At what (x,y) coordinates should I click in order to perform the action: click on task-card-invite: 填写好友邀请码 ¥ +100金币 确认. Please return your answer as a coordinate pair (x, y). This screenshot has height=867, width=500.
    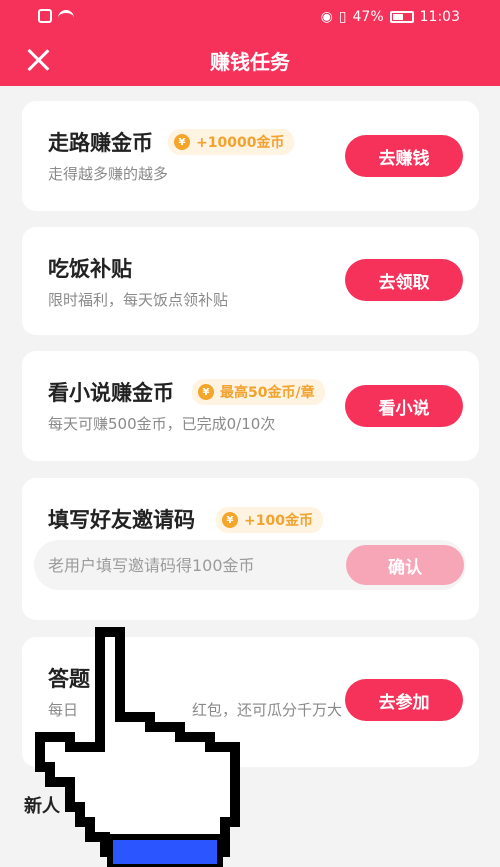
    Looking at the image, I should click on (250, 549).